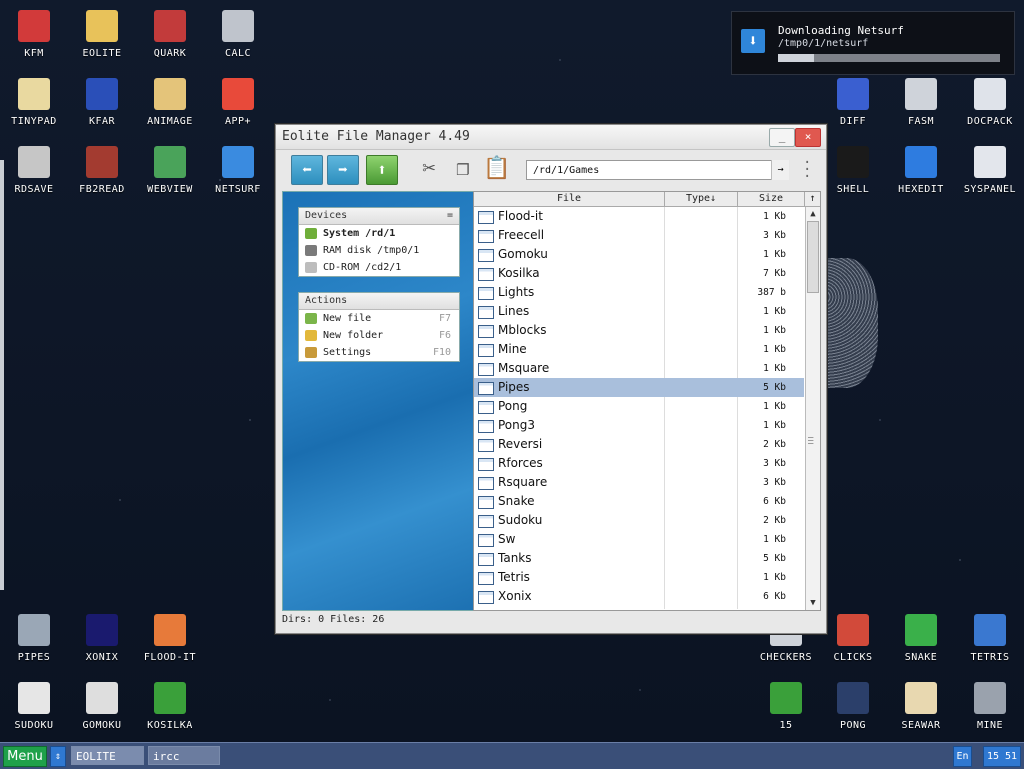 The height and width of the screenshot is (769, 1024). I want to click on minimize-button: _, so click(782, 137).